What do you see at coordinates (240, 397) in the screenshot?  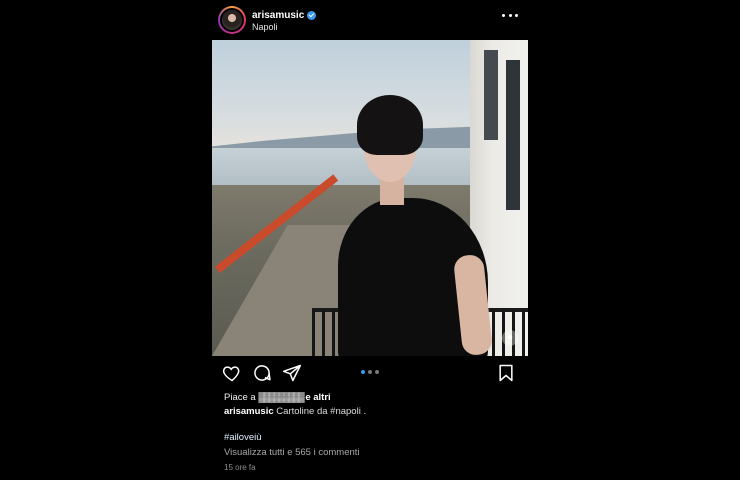 I see `likes-prefix: Piace a` at bounding box center [240, 397].